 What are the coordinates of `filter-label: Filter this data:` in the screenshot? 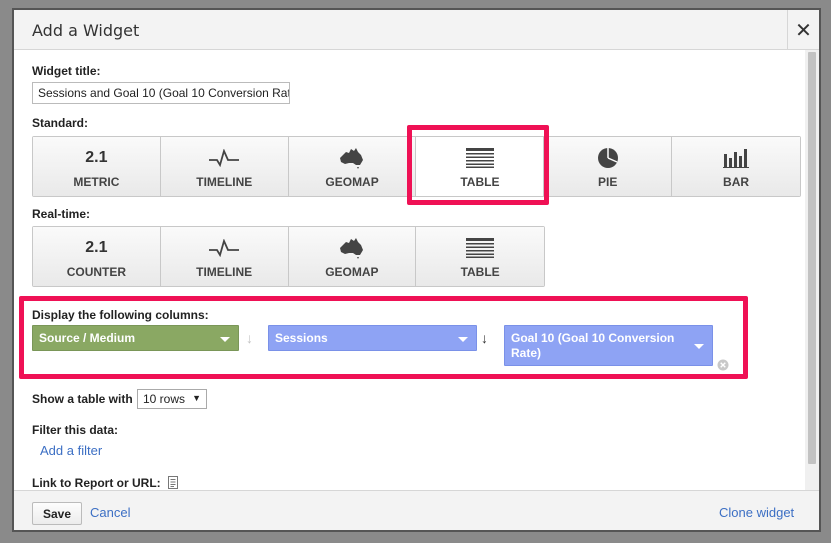 It's located at (75, 430).